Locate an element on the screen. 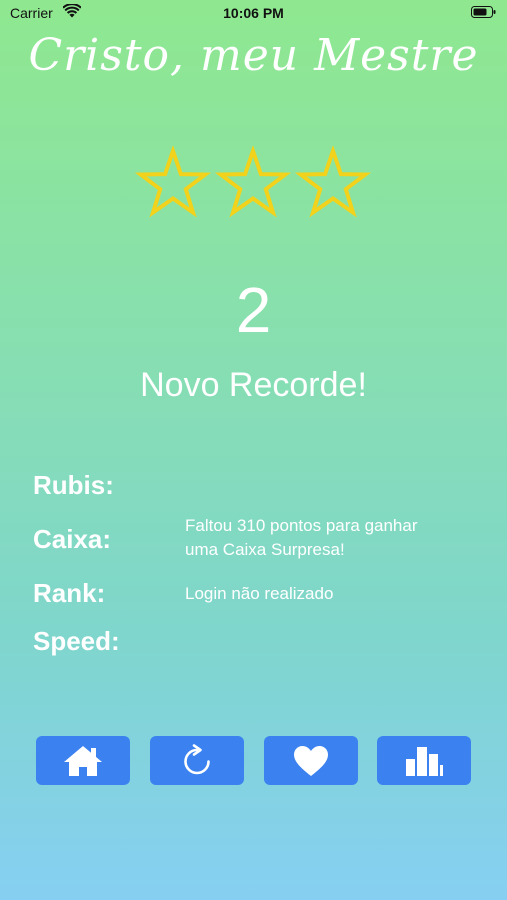 This screenshot has width=507, height=900. caixa-label: Caixa: is located at coordinates (72, 539).